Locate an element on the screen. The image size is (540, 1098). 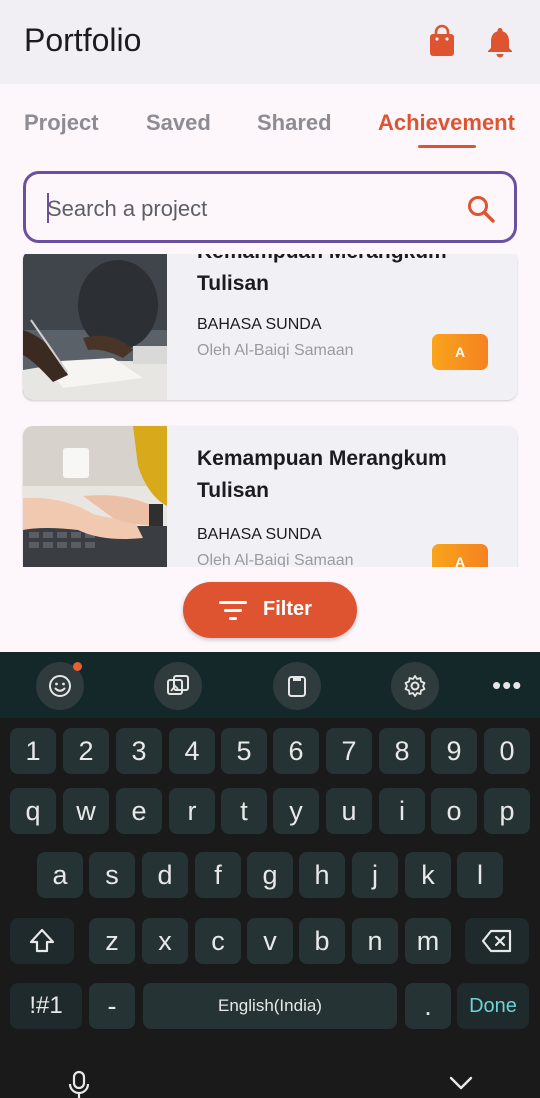
key-d: d is located at coordinates (165, 875).